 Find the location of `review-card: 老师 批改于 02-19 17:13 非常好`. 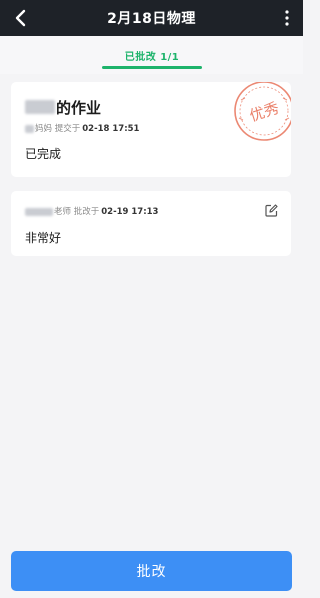

review-card: 老师 批改于 02-19 17:13 非常好 is located at coordinates (151, 223).